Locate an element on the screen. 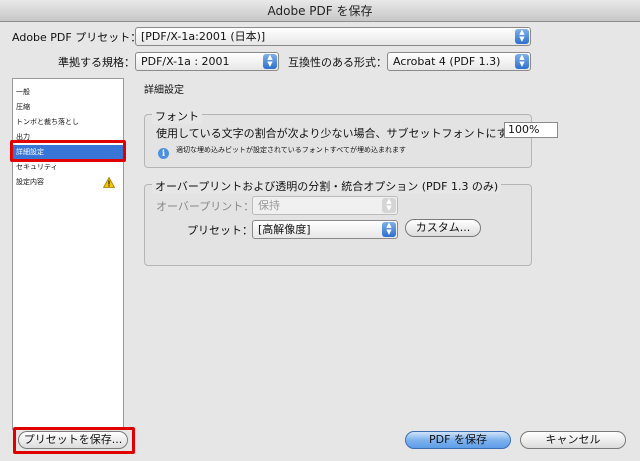 The width and height of the screenshot is (640, 461). preset-label: Adobe PDF プリセット： is located at coordinates (77, 37).